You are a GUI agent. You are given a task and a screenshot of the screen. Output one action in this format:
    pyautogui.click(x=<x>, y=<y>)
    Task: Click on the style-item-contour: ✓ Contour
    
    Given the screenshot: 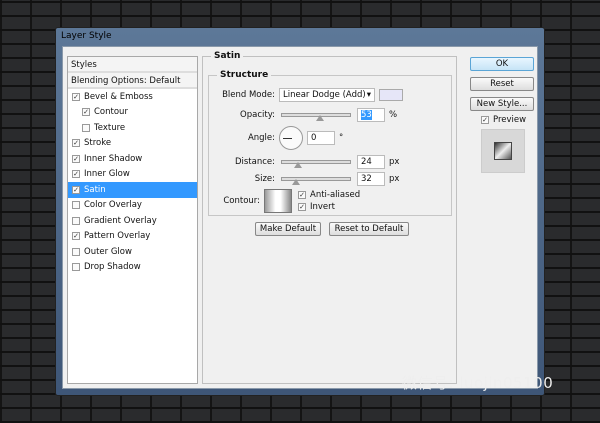 What is the action you would take?
    pyautogui.click(x=132, y=113)
    